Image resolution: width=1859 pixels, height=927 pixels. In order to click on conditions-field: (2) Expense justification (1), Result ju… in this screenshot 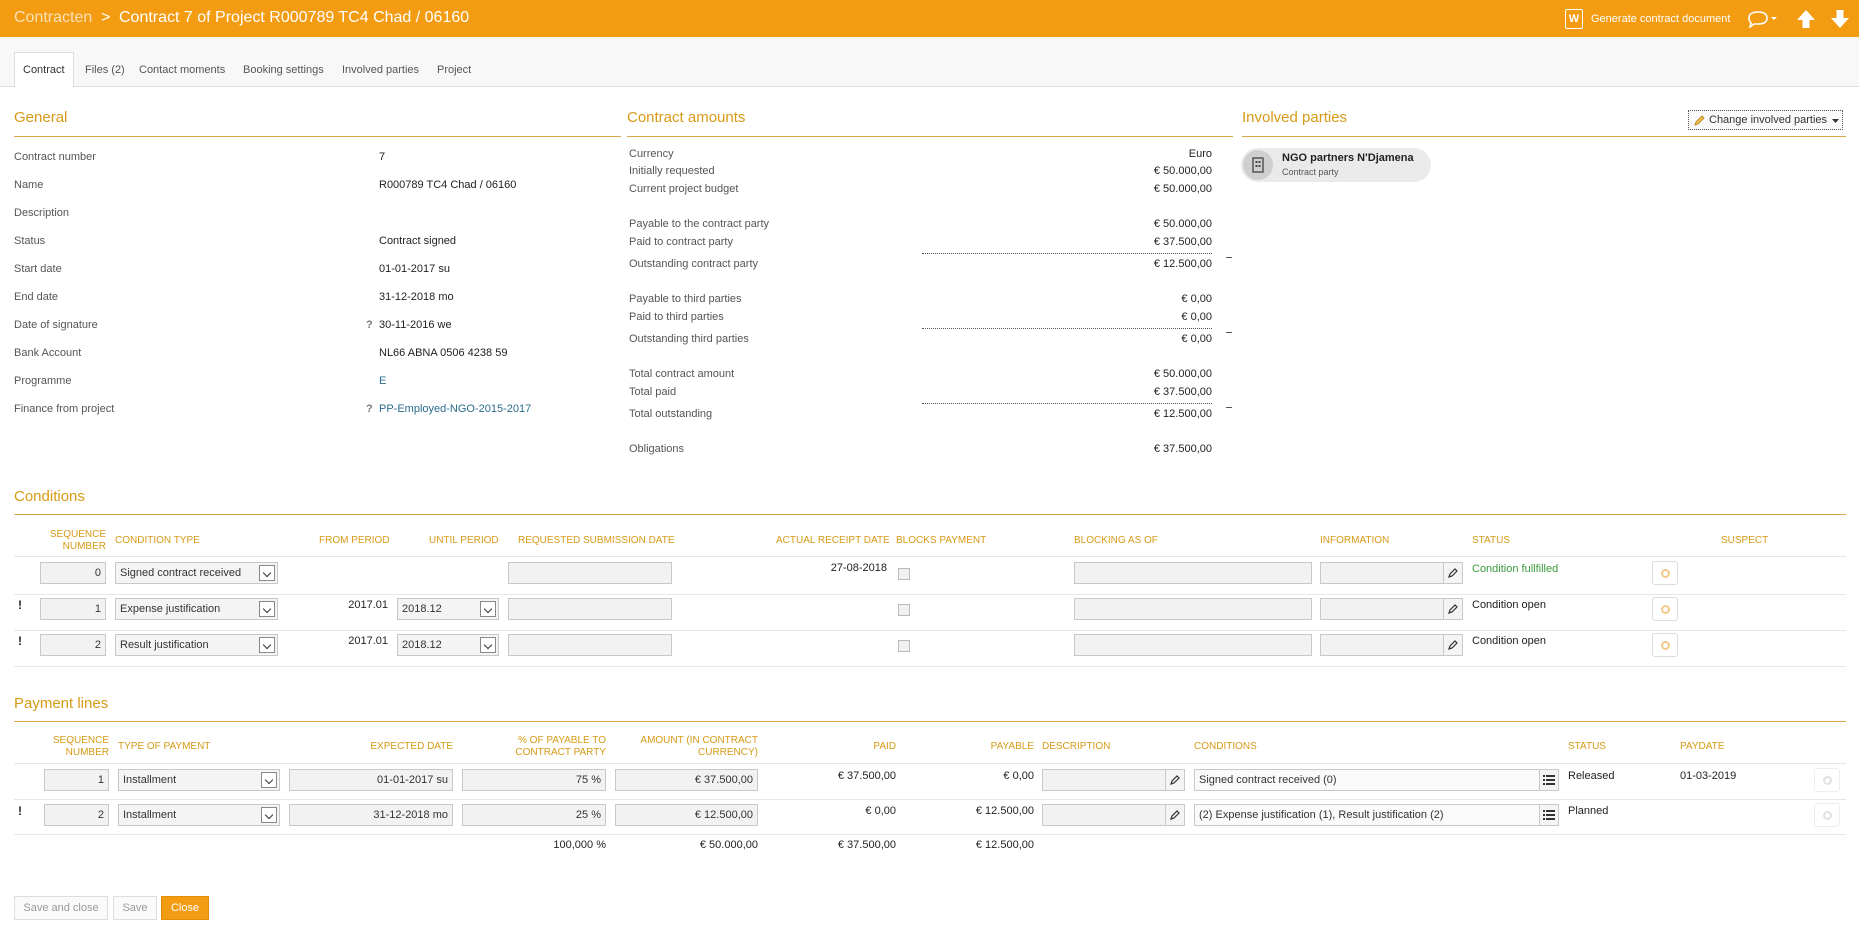, I will do `click(1367, 815)`.